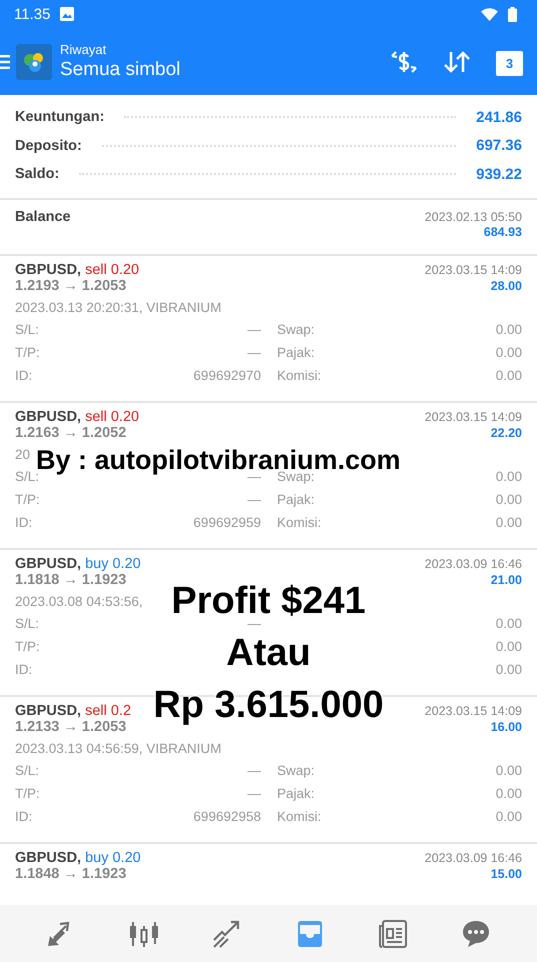 Image resolution: width=537 pixels, height=962 pixels. Describe the element at coordinates (70, 726) in the screenshot. I see `price-range: 1.2133 → 1.2053` at that location.